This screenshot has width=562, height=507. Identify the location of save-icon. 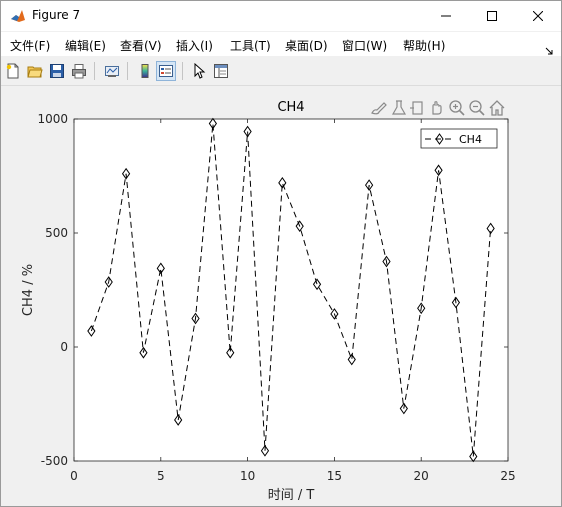
(57, 71).